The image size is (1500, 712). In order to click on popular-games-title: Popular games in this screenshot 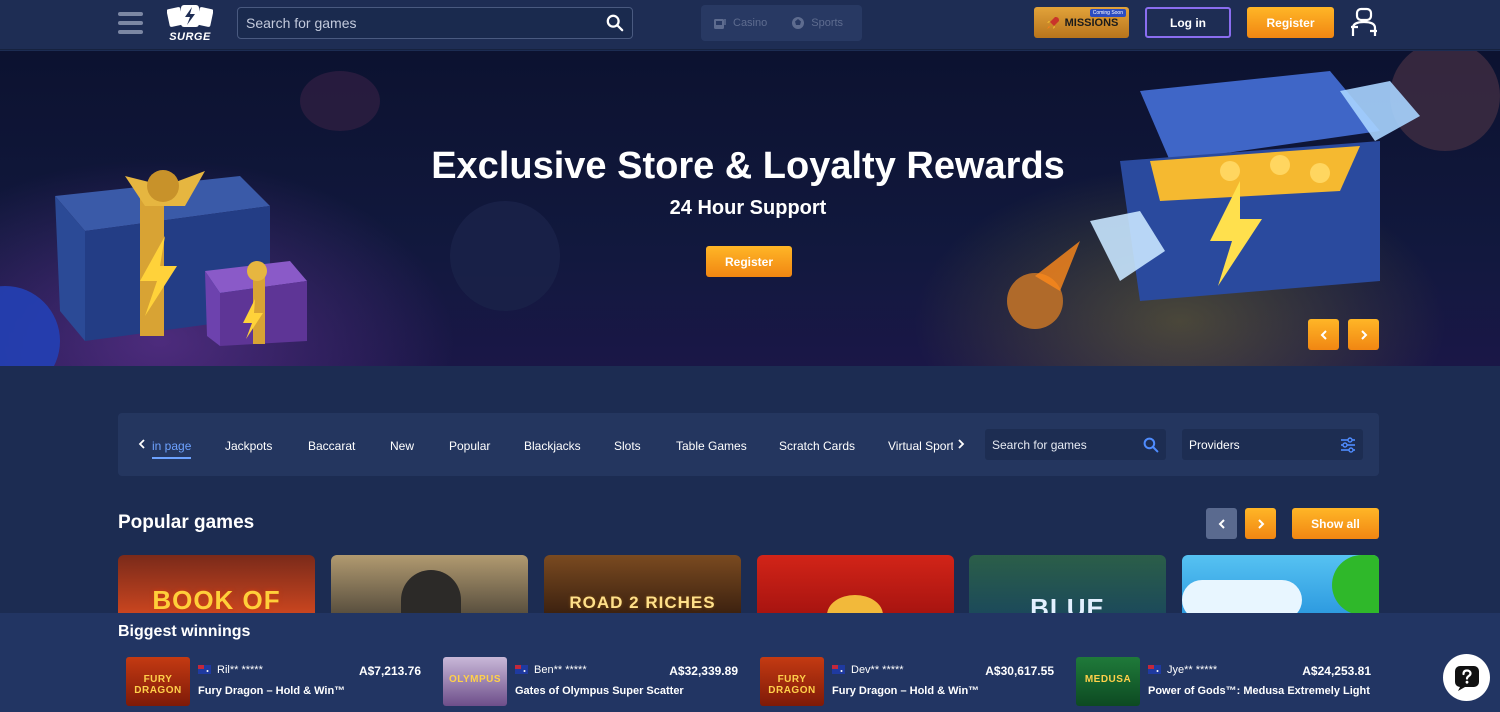, I will do `click(186, 522)`.